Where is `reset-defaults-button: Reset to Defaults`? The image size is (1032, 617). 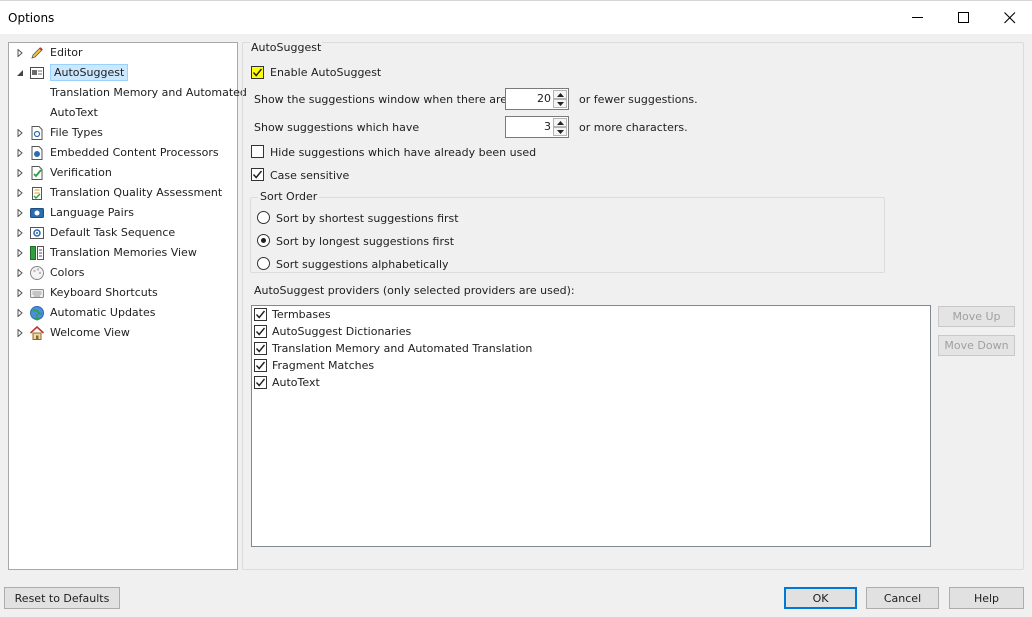 reset-defaults-button: Reset to Defaults is located at coordinates (62, 598).